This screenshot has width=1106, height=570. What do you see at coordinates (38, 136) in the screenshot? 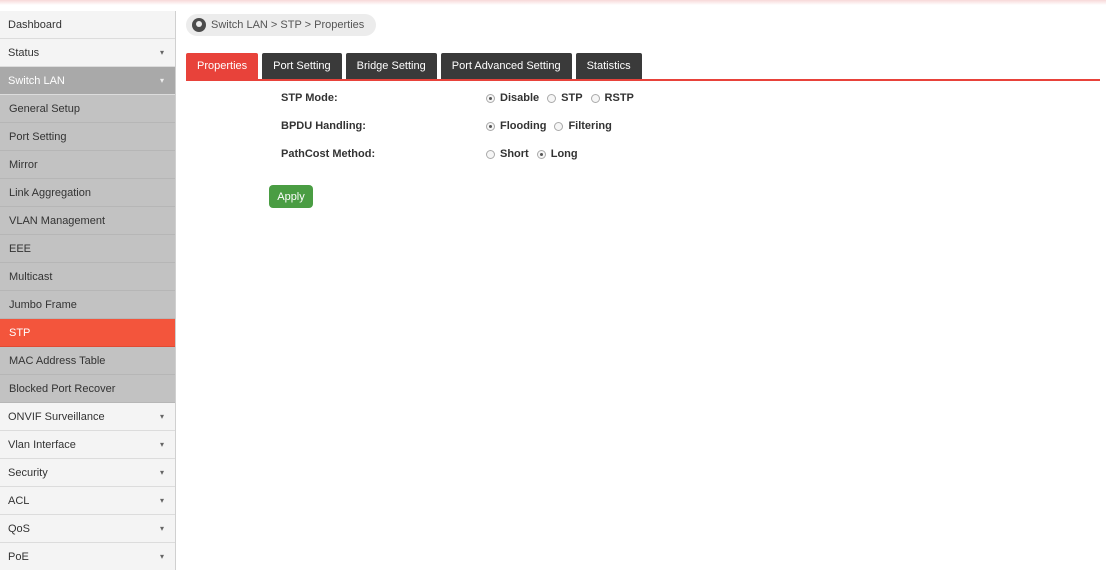
I see `sidebar-subitem-label: Port Setting` at bounding box center [38, 136].